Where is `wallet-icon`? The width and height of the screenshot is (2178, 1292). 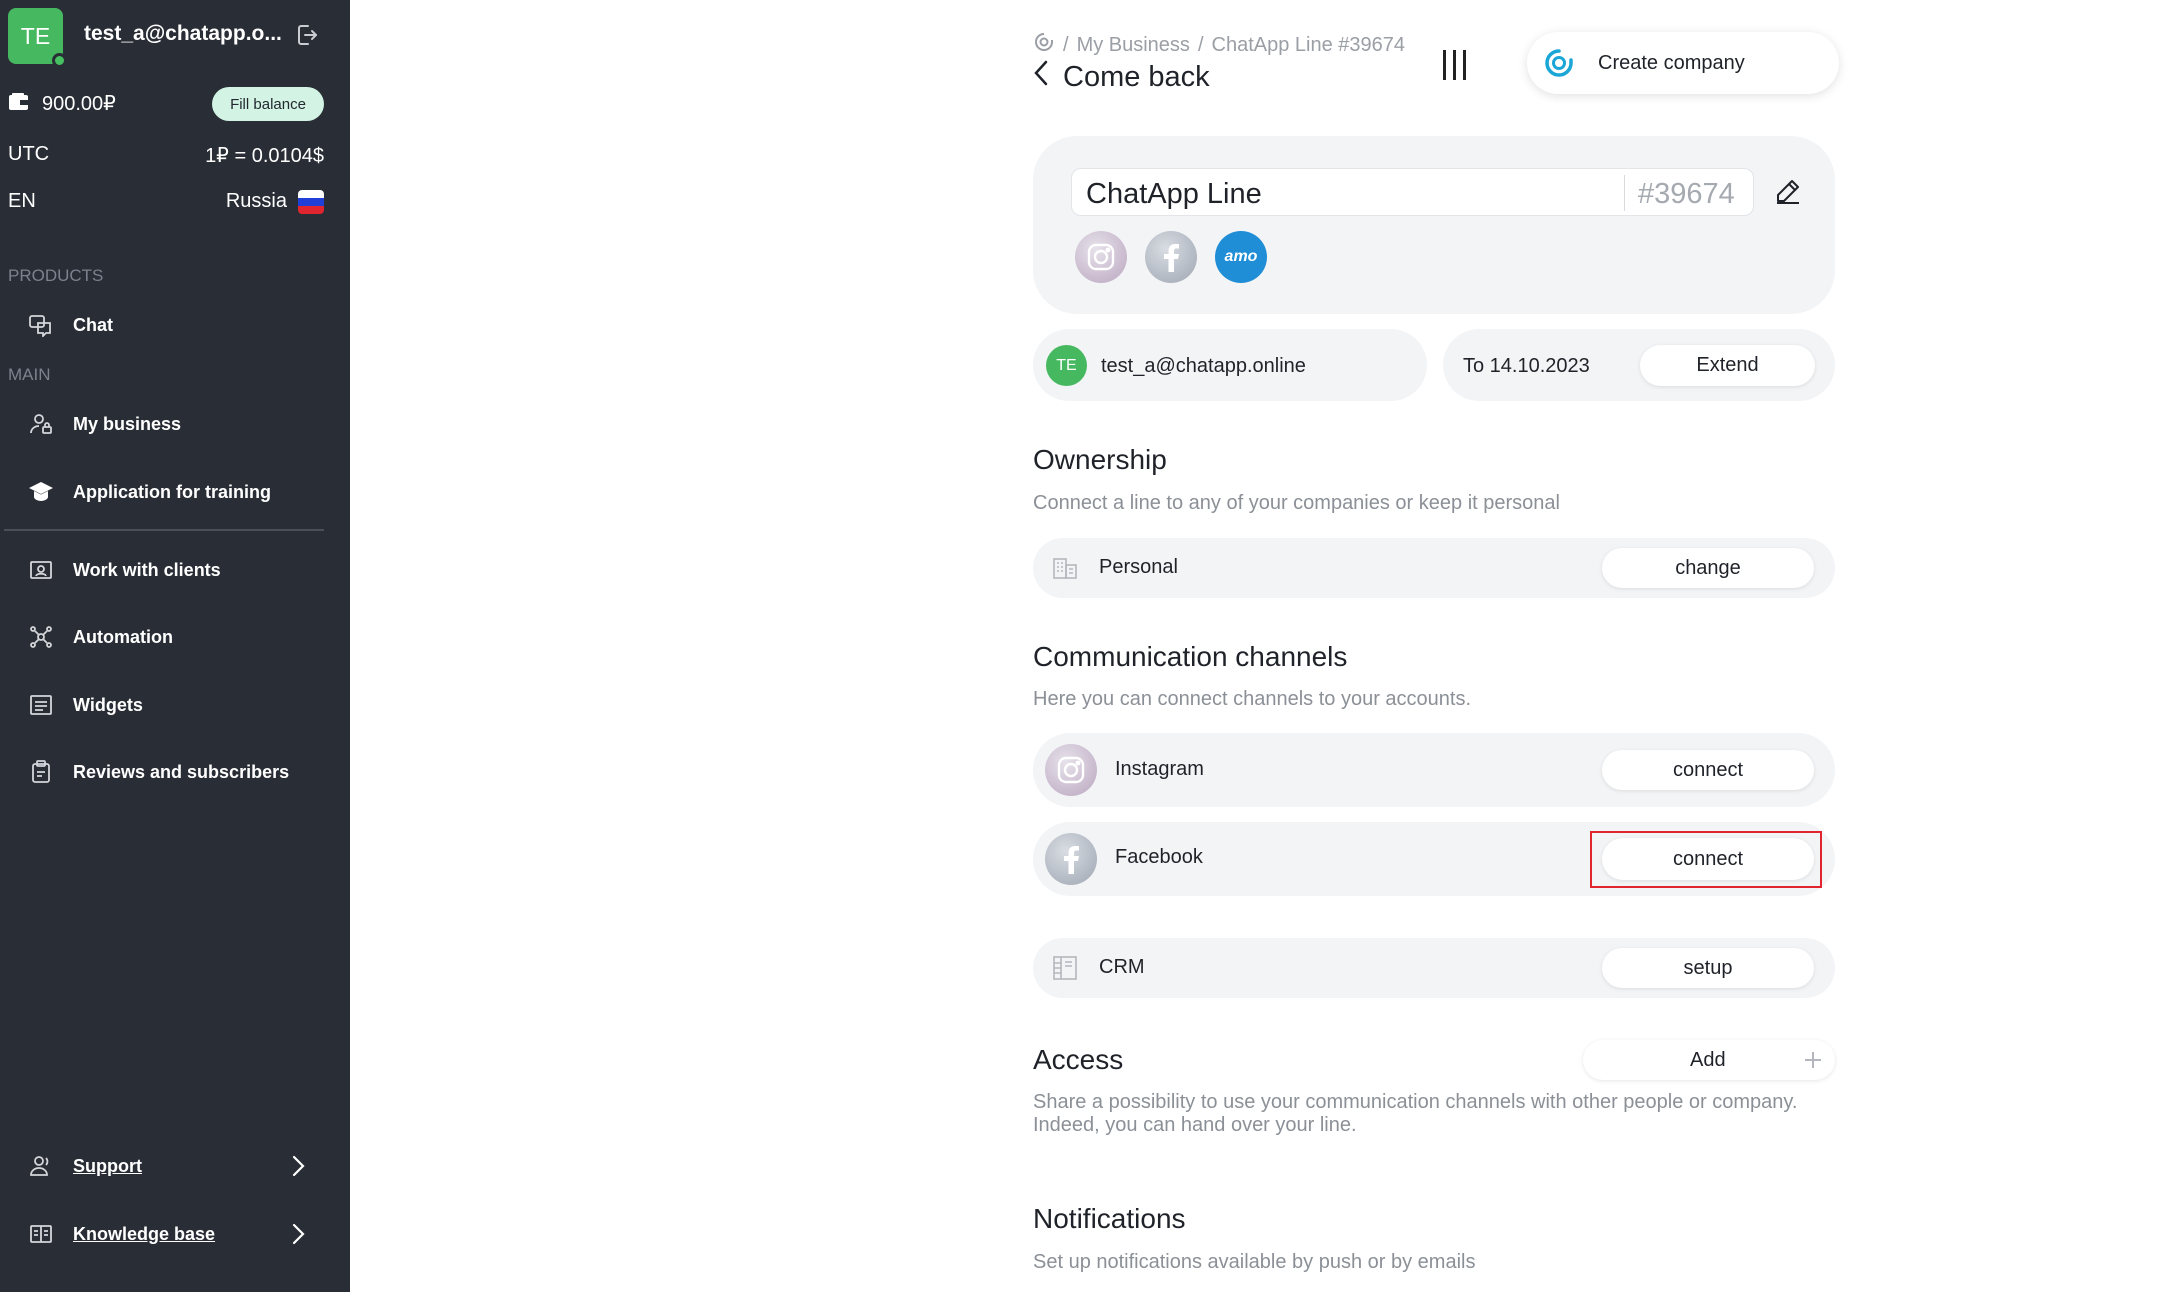 wallet-icon is located at coordinates (18, 101).